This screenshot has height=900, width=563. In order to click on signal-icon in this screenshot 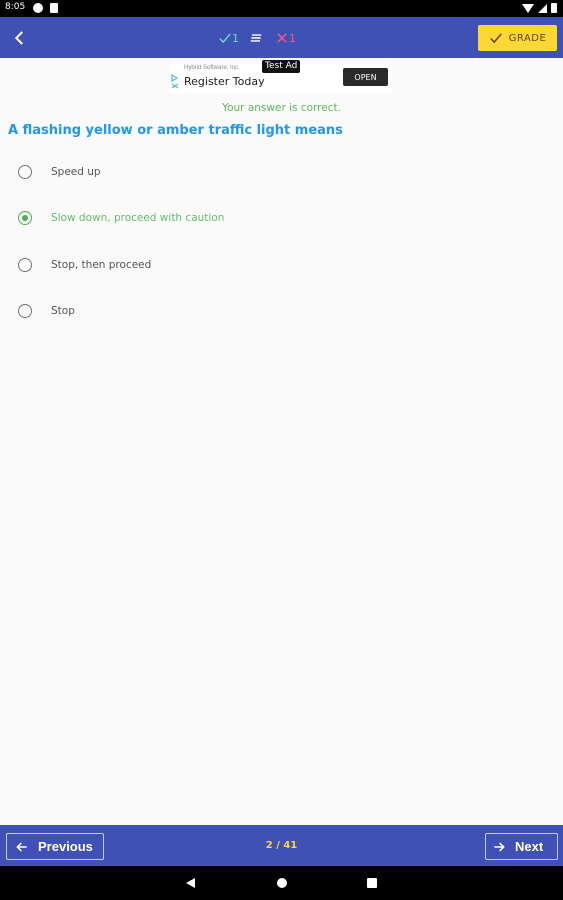, I will do `click(542, 8)`.